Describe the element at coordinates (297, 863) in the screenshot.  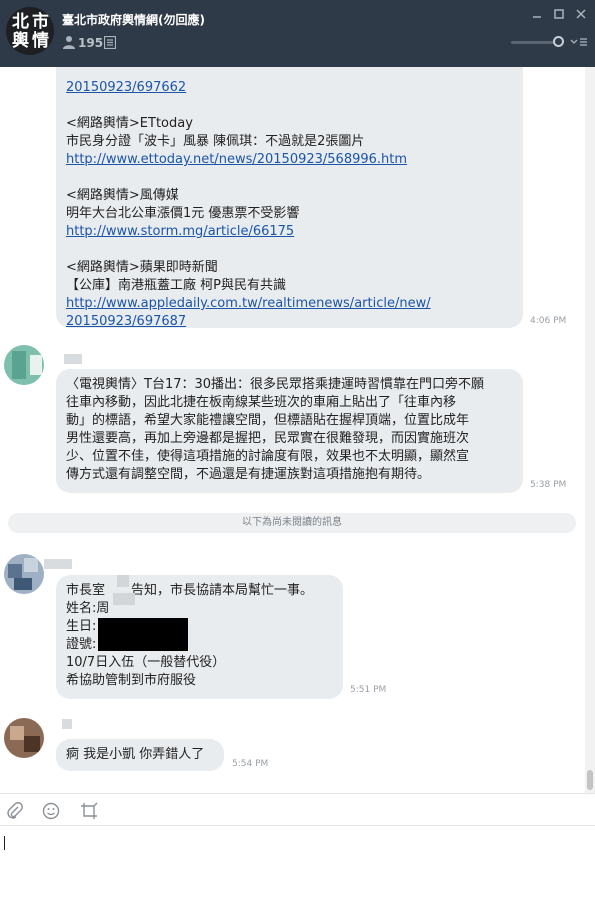
I see `message-input` at that location.